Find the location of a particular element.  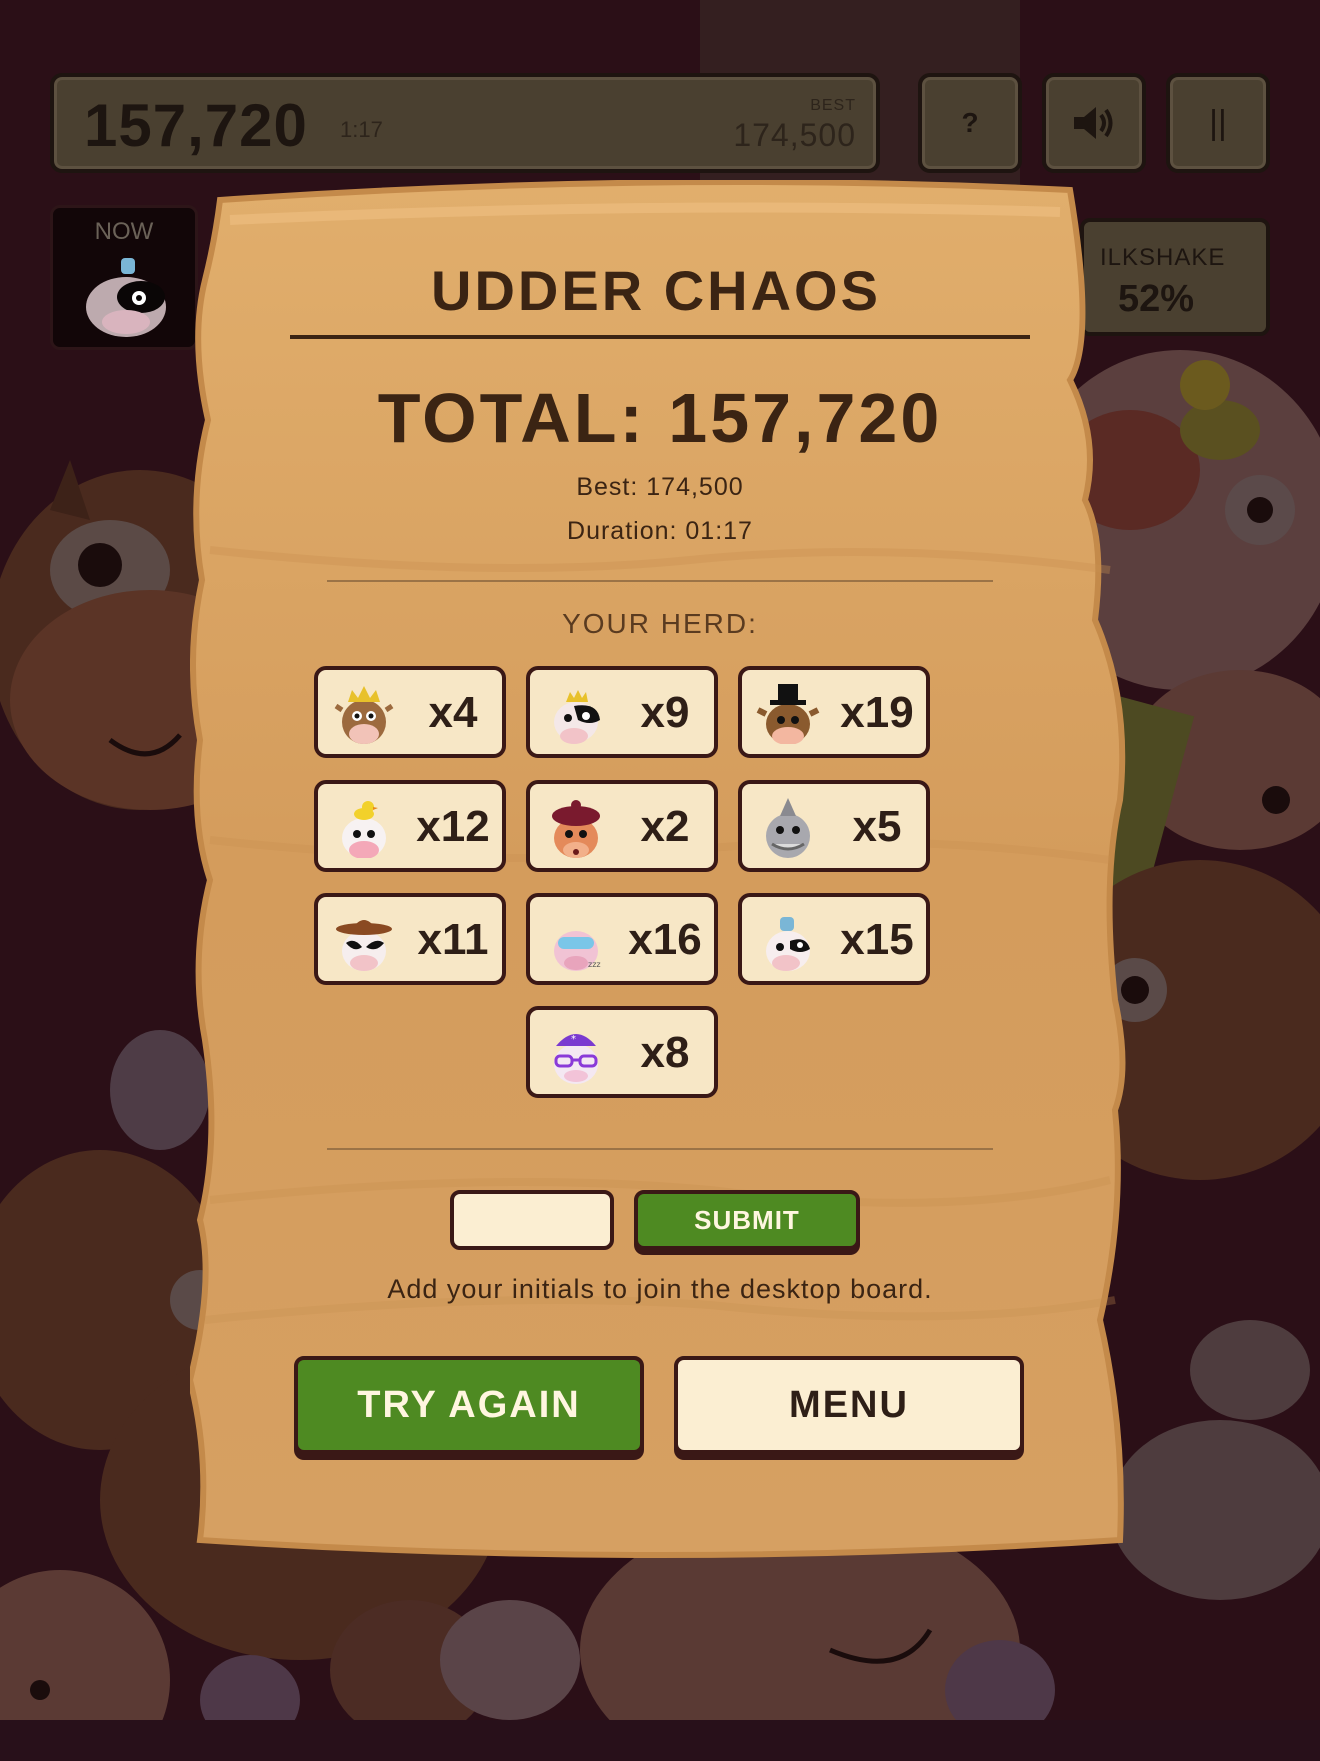

granny-cow-icon: * is located at coordinates (576, 1059).